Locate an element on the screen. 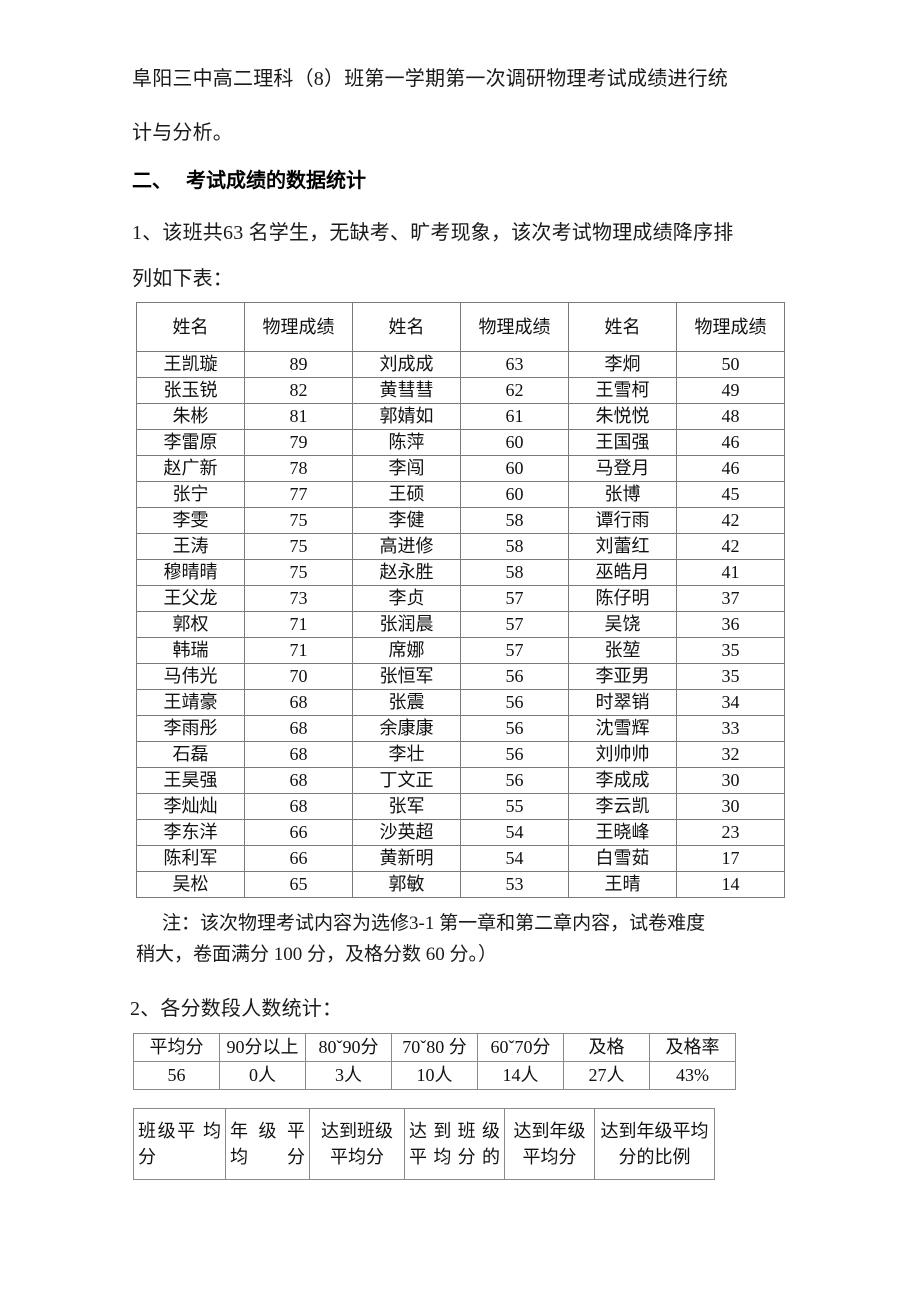 The height and width of the screenshot is (1302, 920). student-name-cell: 马伟光 is located at coordinates (190, 676).